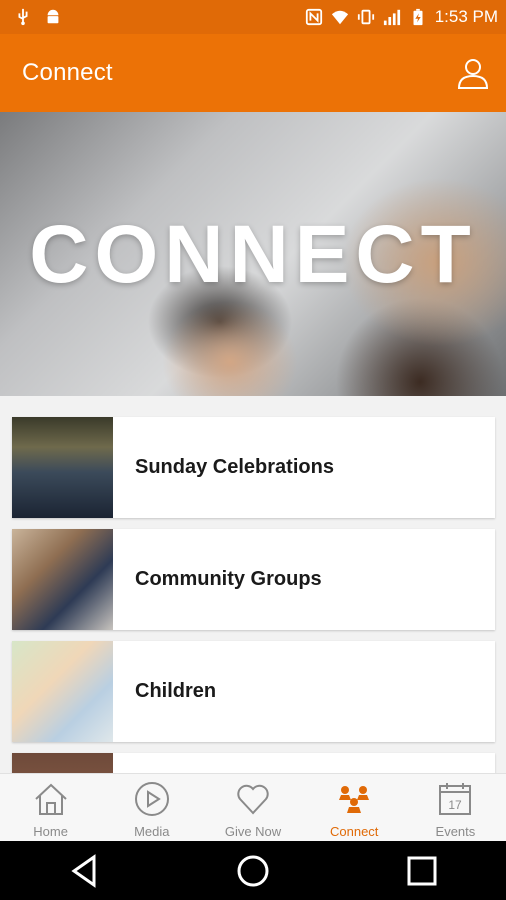 This screenshot has height=900, width=506. Describe the element at coordinates (62, 579) in the screenshot. I see `community-groups-thumbnail` at that location.